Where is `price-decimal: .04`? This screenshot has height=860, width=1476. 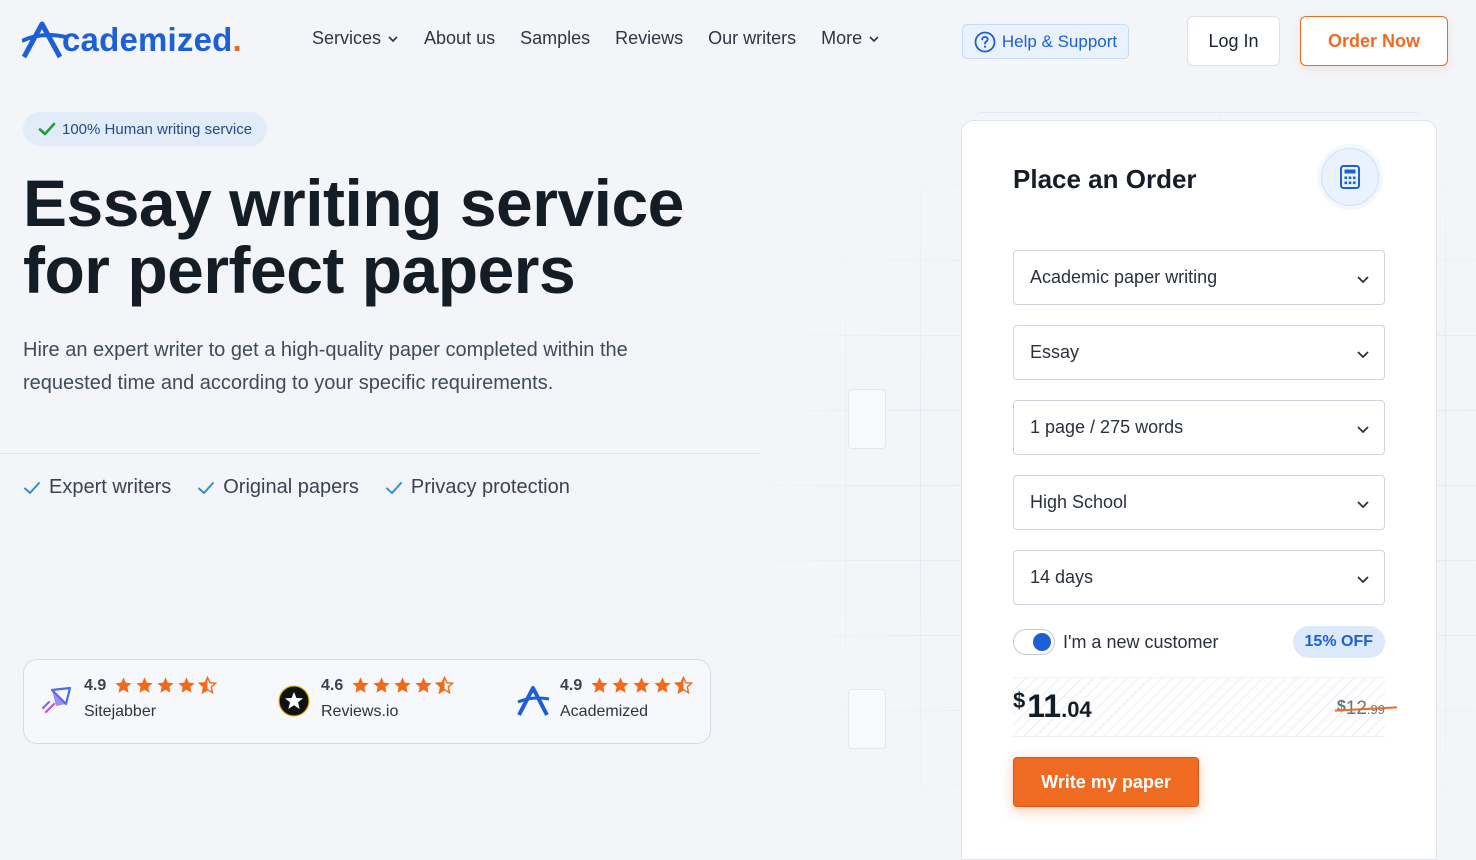 price-decimal: .04 is located at coordinates (1076, 709).